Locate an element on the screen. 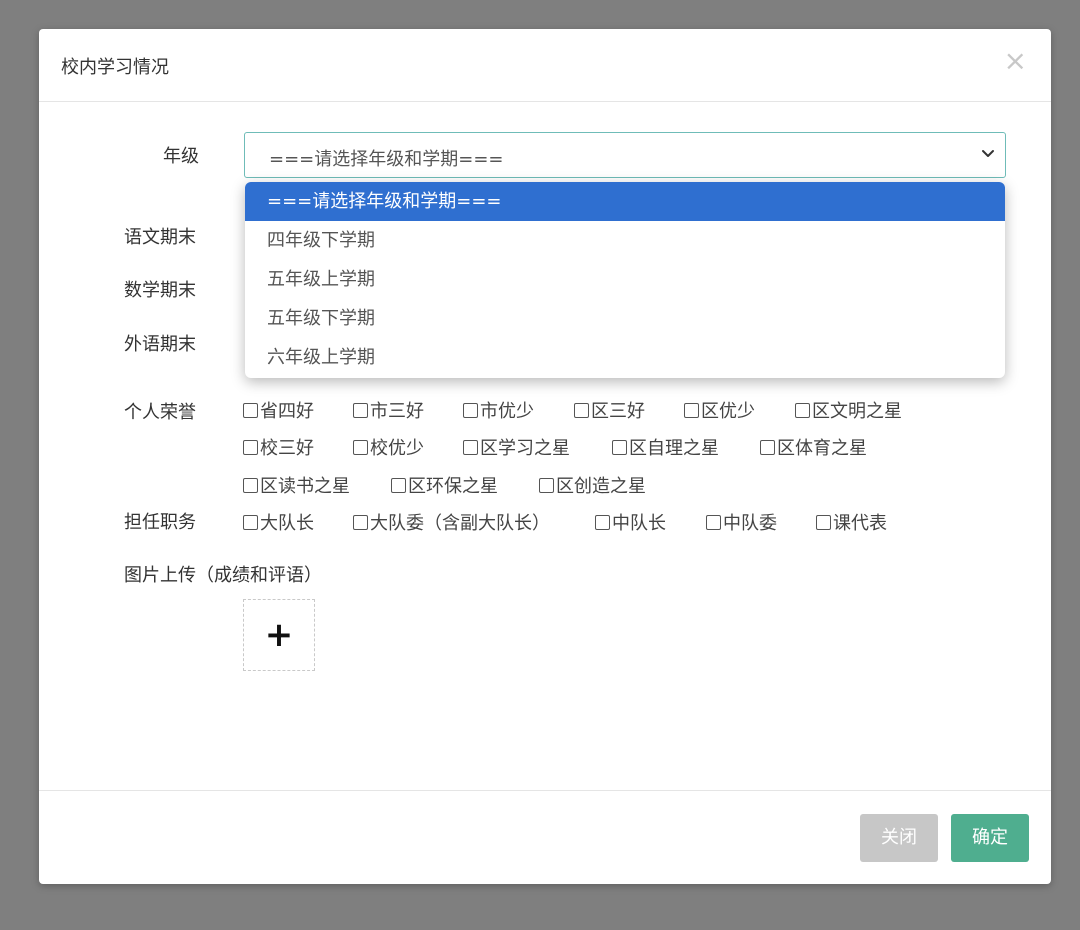 The width and height of the screenshot is (1080, 930). grade-option: 五年级下学期 is located at coordinates (625, 318).